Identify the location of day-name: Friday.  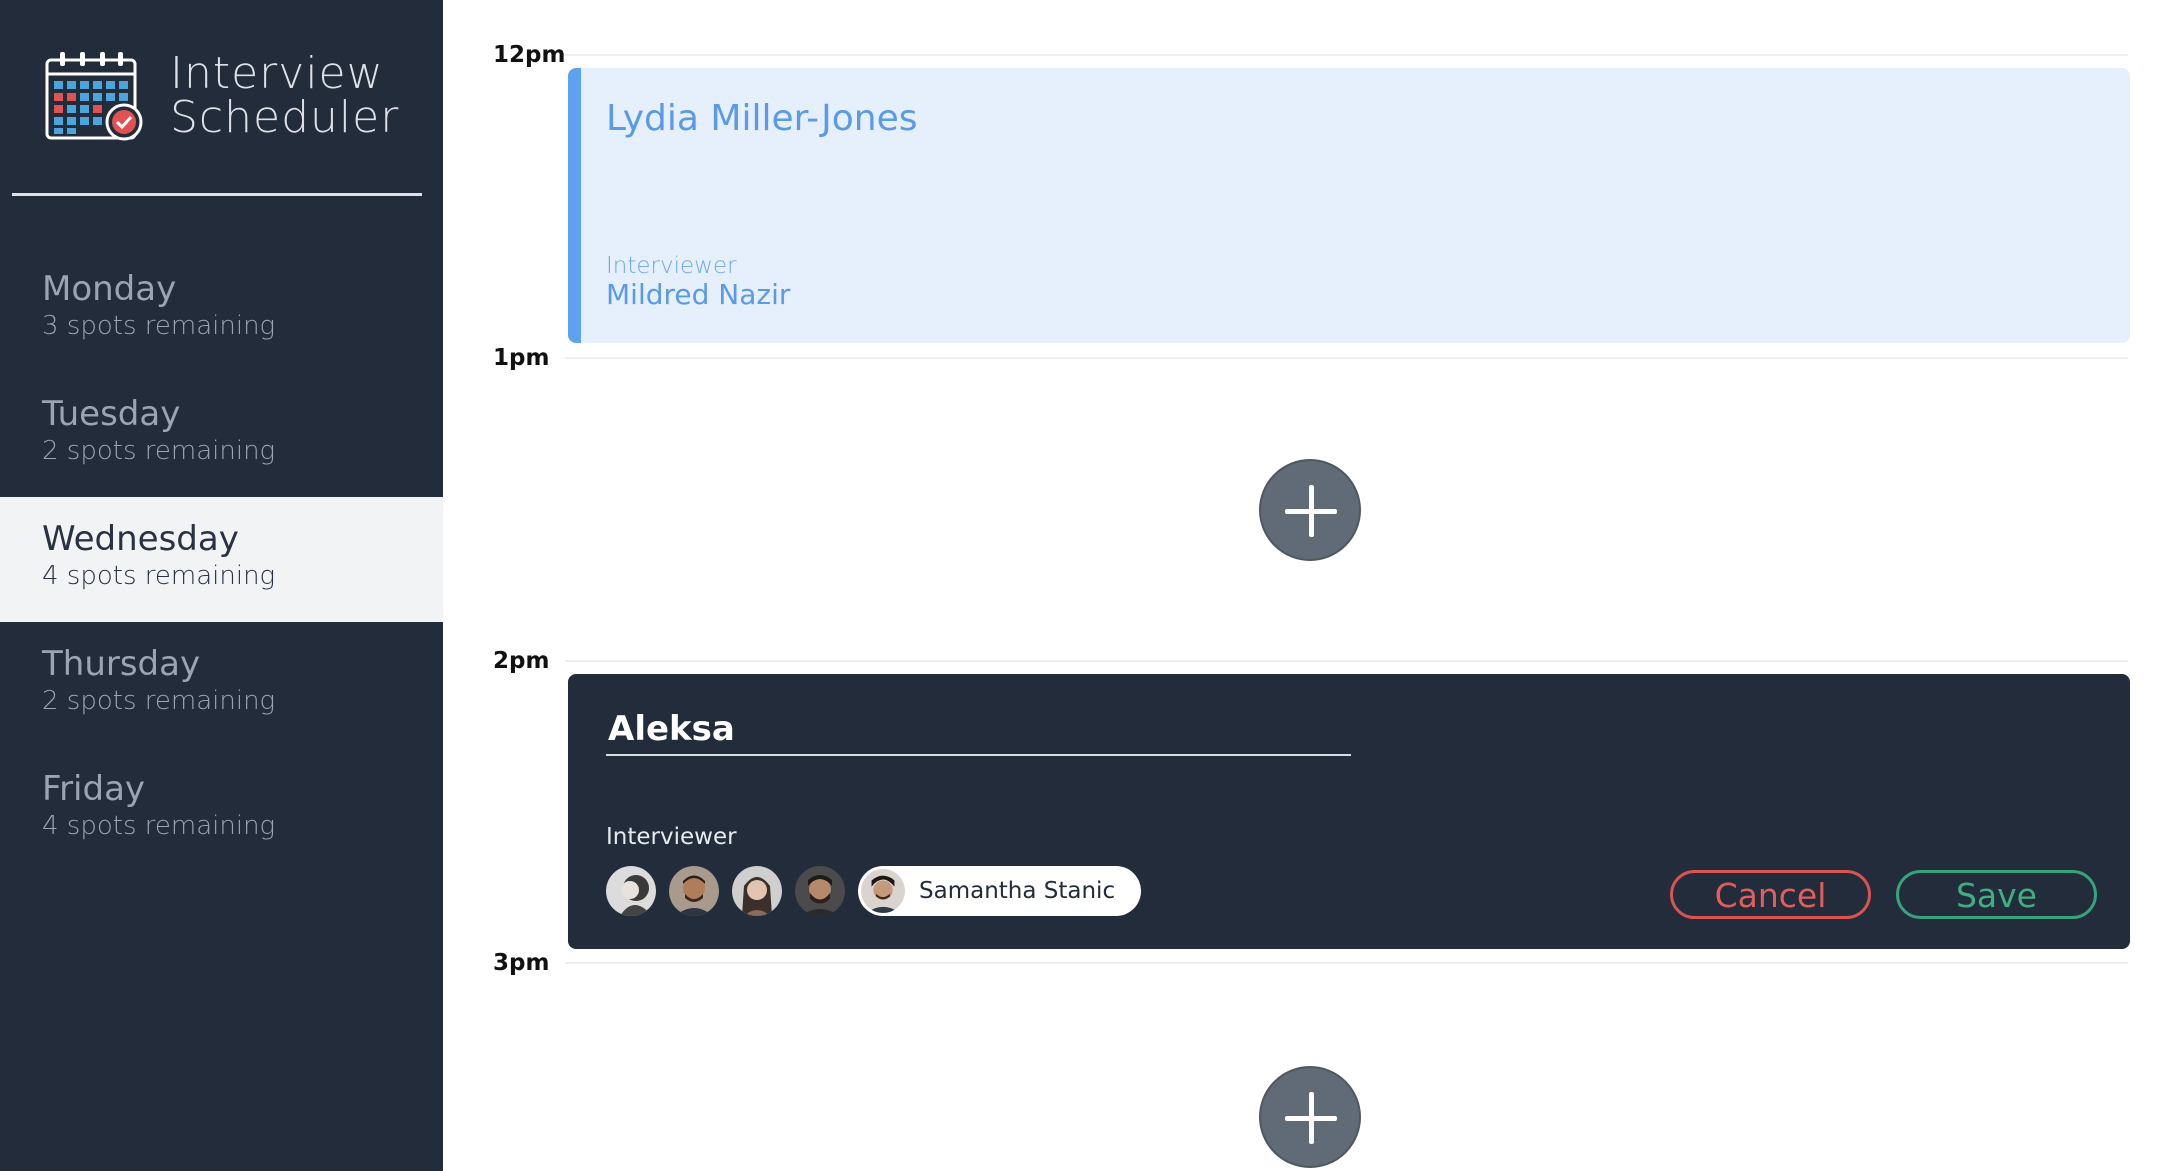
(94, 789).